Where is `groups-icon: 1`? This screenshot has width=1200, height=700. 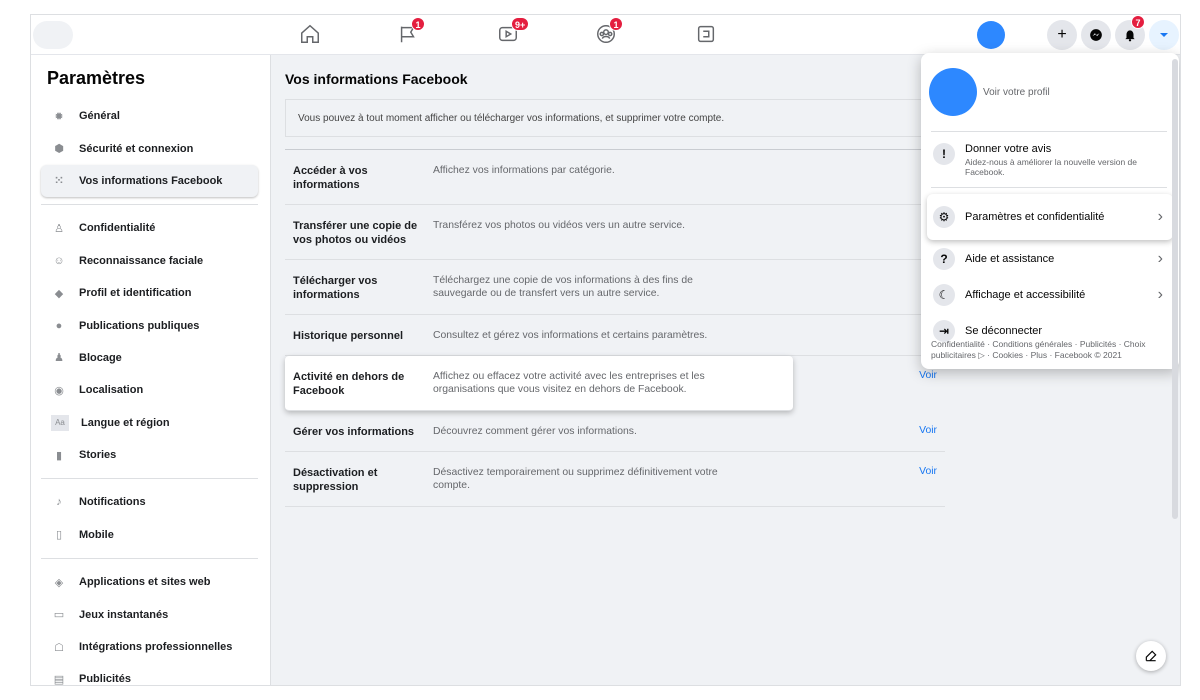 groups-icon: 1 is located at coordinates (609, 32).